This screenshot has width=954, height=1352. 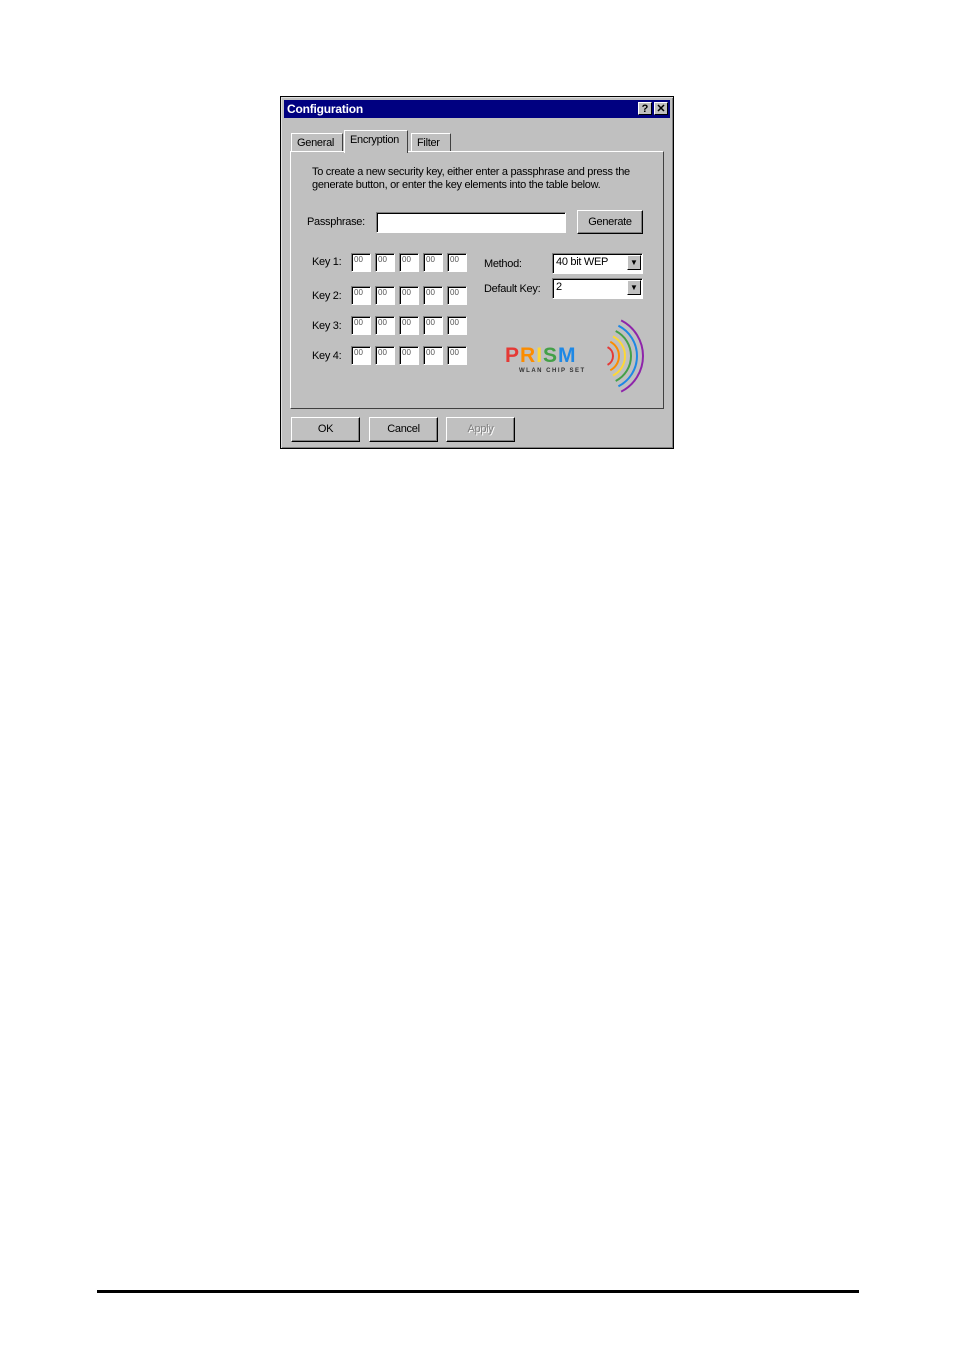 I want to click on generate-button-label: Generate, so click(x=610, y=222).